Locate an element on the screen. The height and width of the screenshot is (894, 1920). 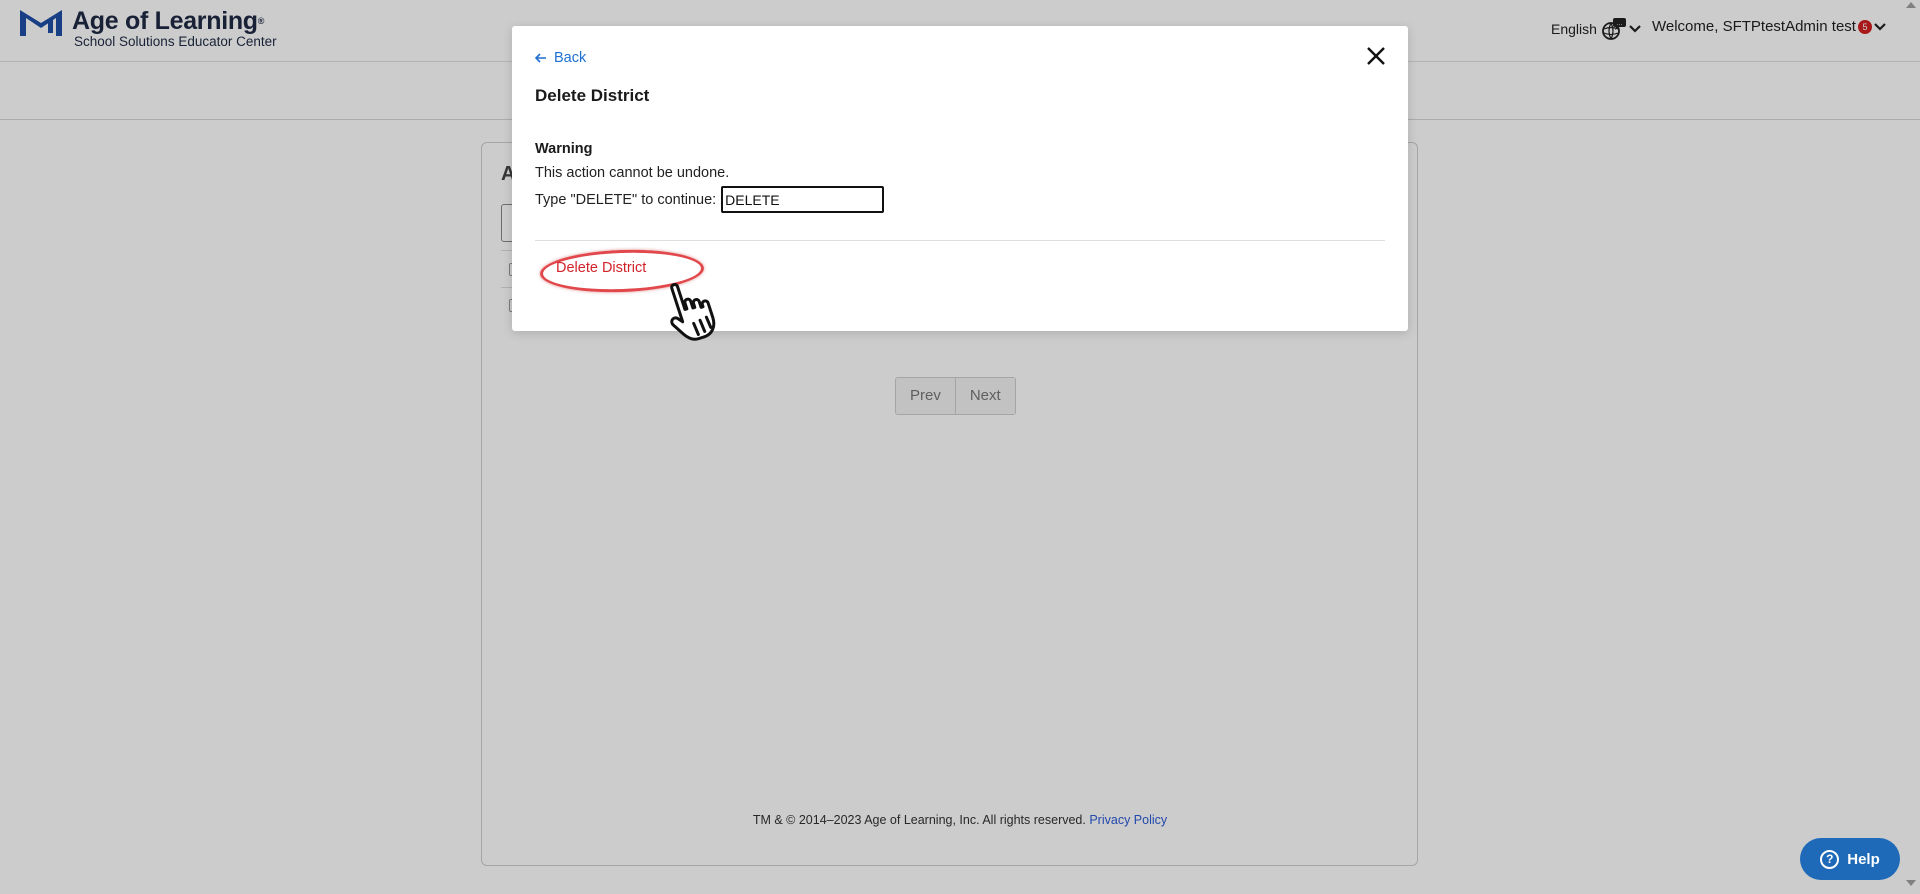
modal-title: Delete District is located at coordinates (592, 95).